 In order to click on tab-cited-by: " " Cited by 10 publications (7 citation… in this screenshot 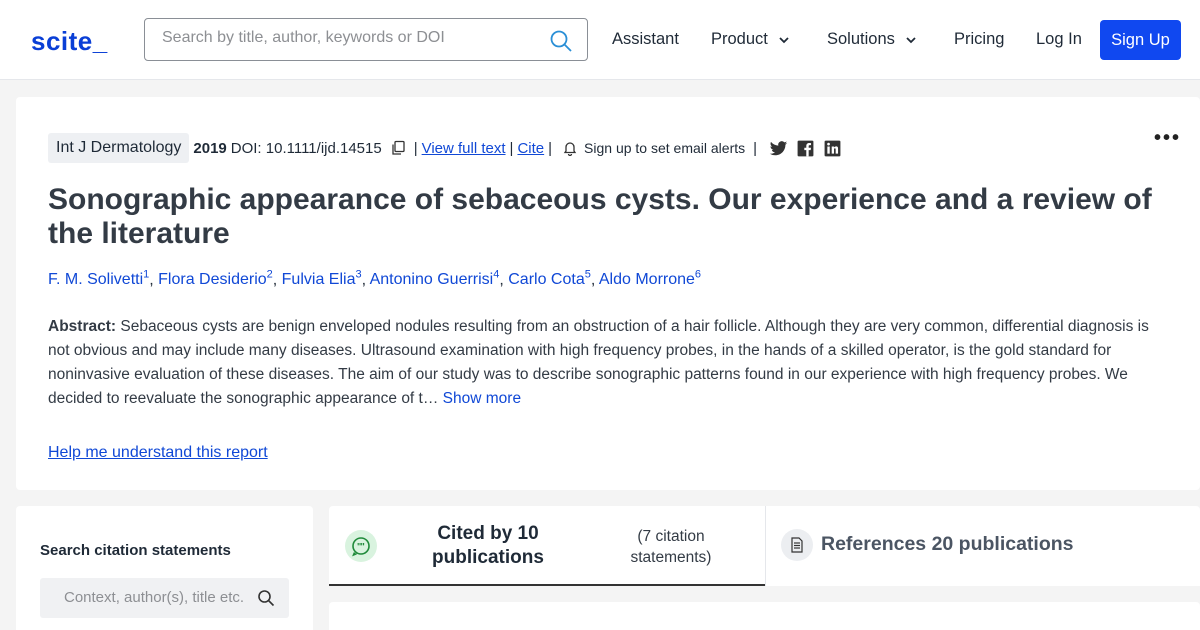, I will do `click(547, 546)`.